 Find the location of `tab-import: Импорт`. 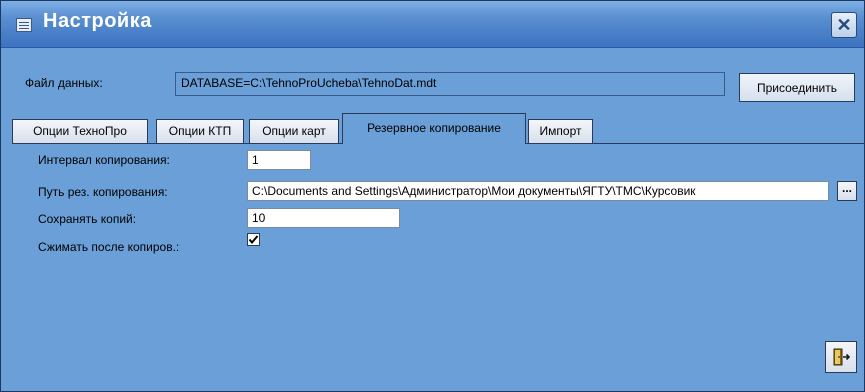

tab-import: Импорт is located at coordinates (560, 131).